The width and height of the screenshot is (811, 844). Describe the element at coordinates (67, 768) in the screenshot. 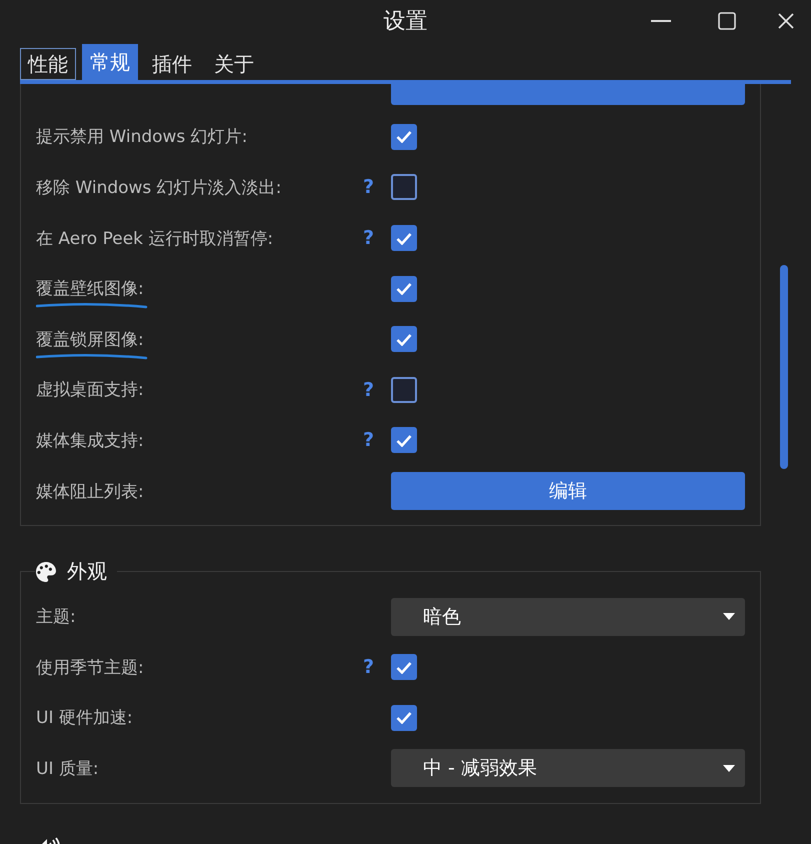

I see `setting-label: UI 质量:` at that location.